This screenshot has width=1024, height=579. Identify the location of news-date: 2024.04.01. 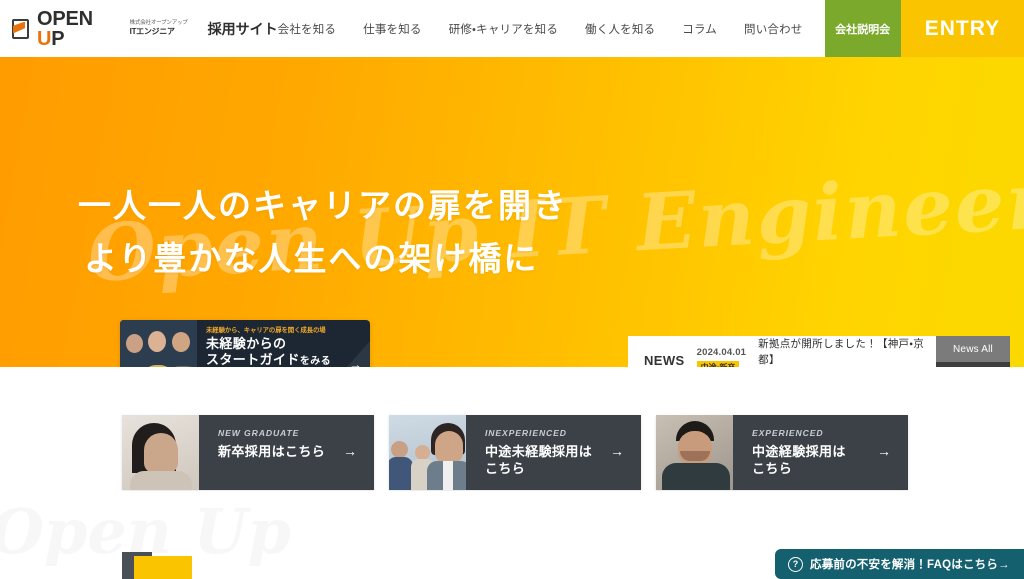
(721, 352).